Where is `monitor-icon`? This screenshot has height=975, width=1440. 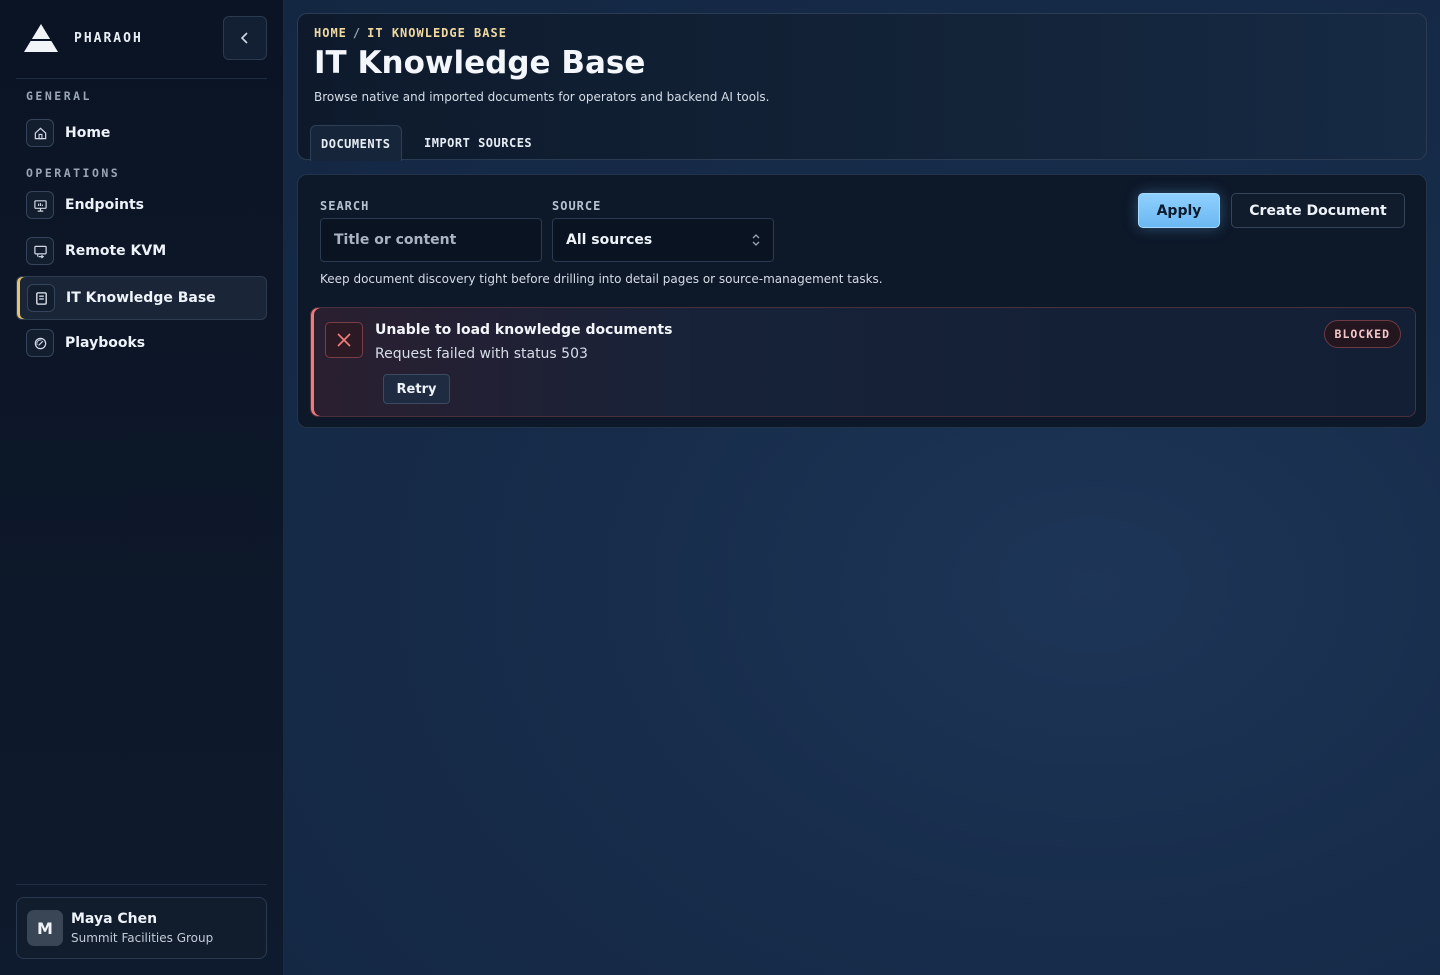 monitor-icon is located at coordinates (40, 205).